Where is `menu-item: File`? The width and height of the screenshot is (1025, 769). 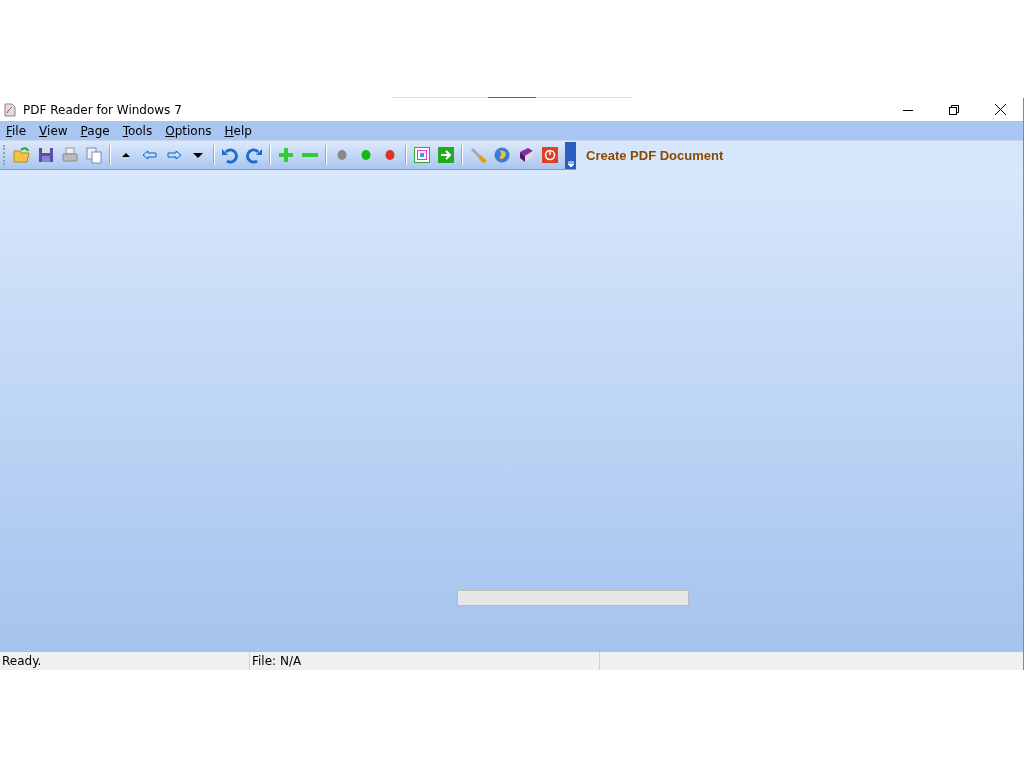 menu-item: File is located at coordinates (16, 130).